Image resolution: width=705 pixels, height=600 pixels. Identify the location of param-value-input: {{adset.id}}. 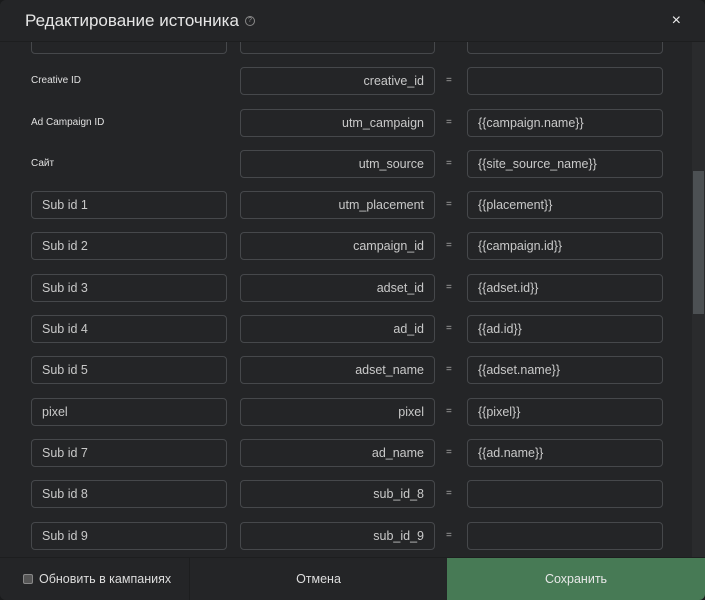
(565, 287).